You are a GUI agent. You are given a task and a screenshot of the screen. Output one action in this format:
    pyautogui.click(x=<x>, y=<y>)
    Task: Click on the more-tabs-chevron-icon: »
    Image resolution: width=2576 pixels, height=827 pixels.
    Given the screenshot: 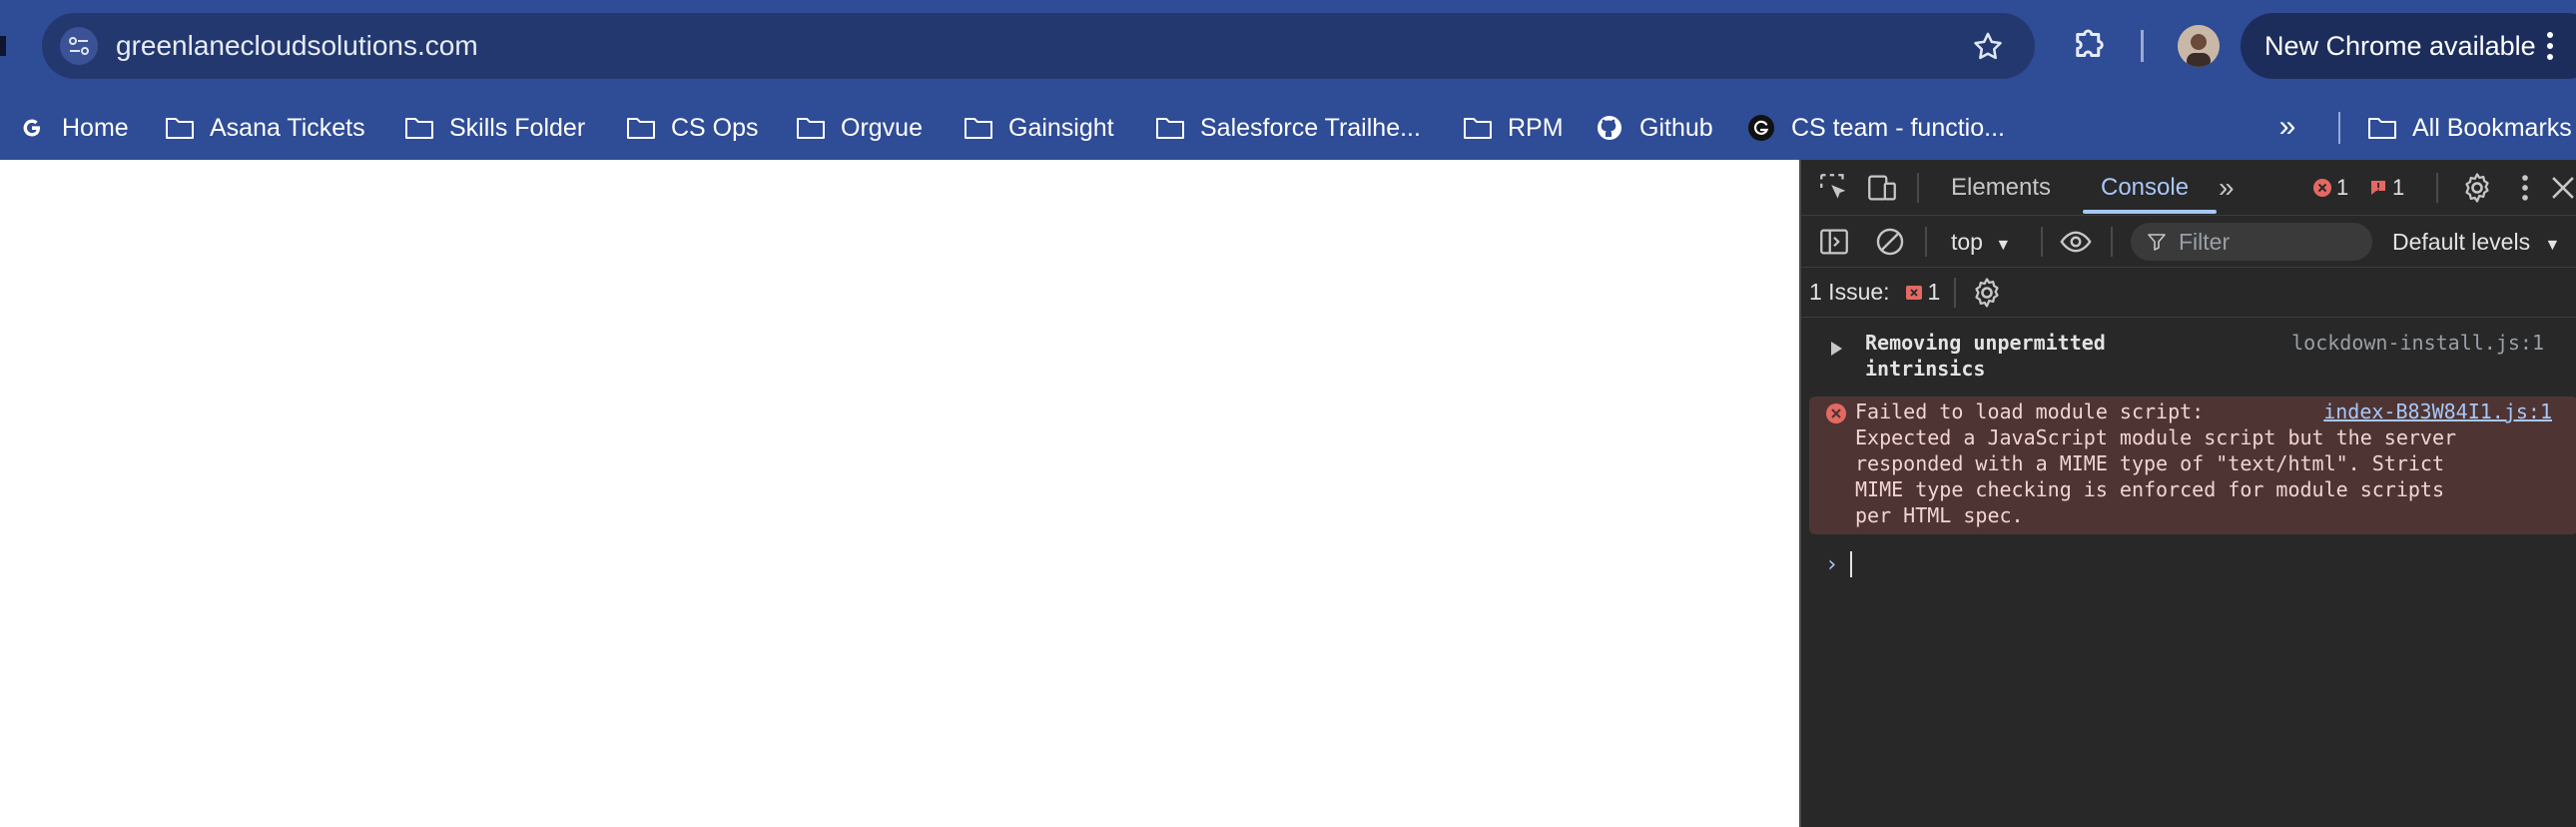 What is the action you would take?
    pyautogui.click(x=2227, y=188)
    